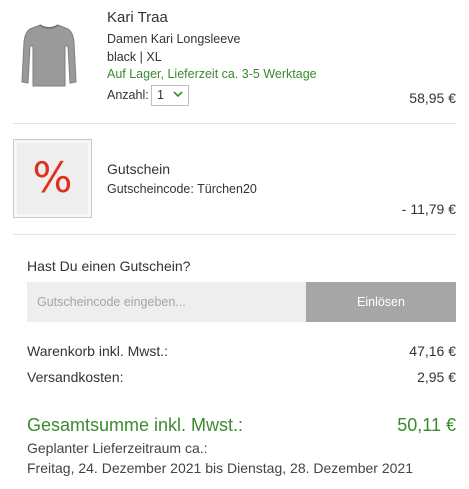  What do you see at coordinates (117, 448) in the screenshot?
I see `delivery-label: Geplanter Lieferzeitraum ca.:` at bounding box center [117, 448].